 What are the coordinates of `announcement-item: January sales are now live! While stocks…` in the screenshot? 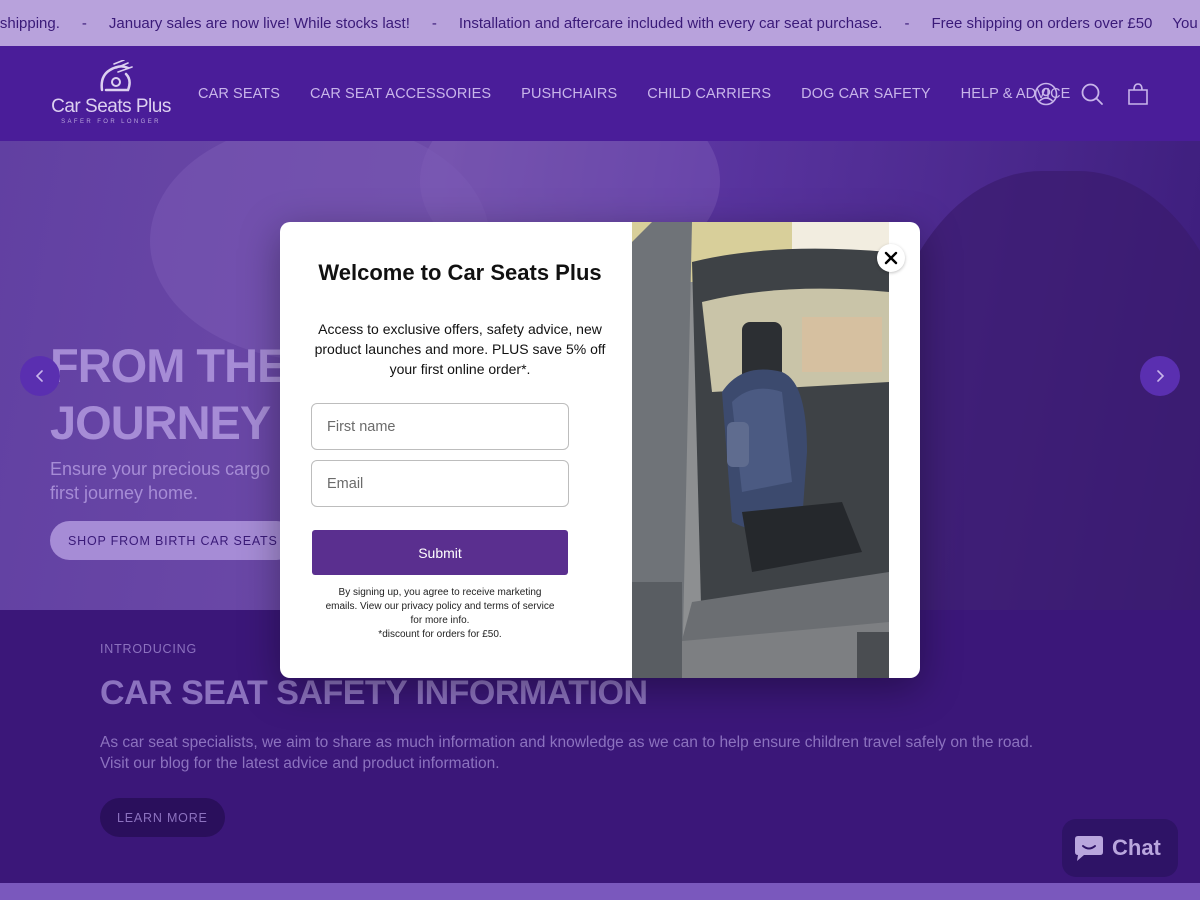 It's located at (259, 23).